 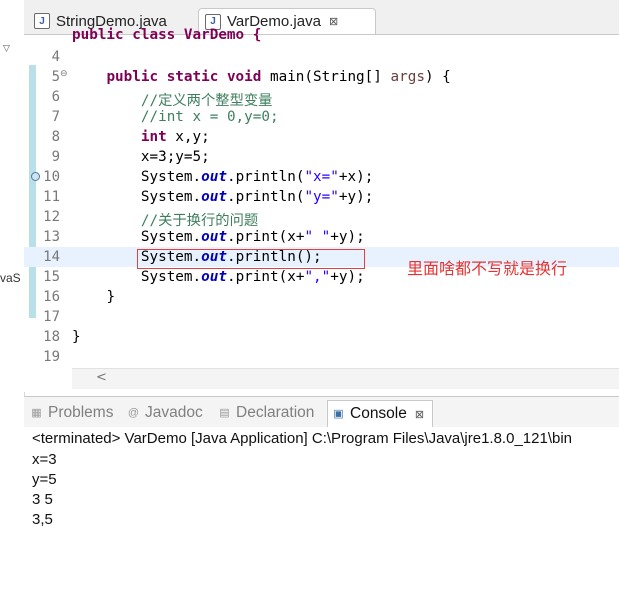 What do you see at coordinates (51, 277) in the screenshot?
I see `line-number: 15` at bounding box center [51, 277].